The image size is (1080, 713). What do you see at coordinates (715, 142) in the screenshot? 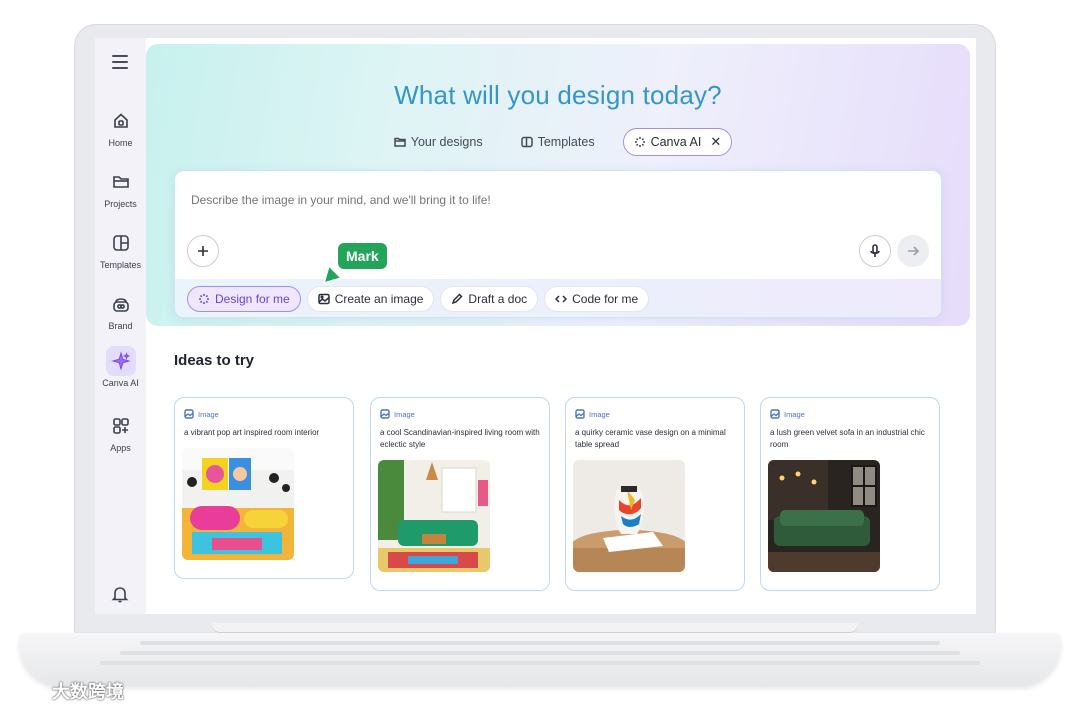
I see `close-icon: ✕` at bounding box center [715, 142].